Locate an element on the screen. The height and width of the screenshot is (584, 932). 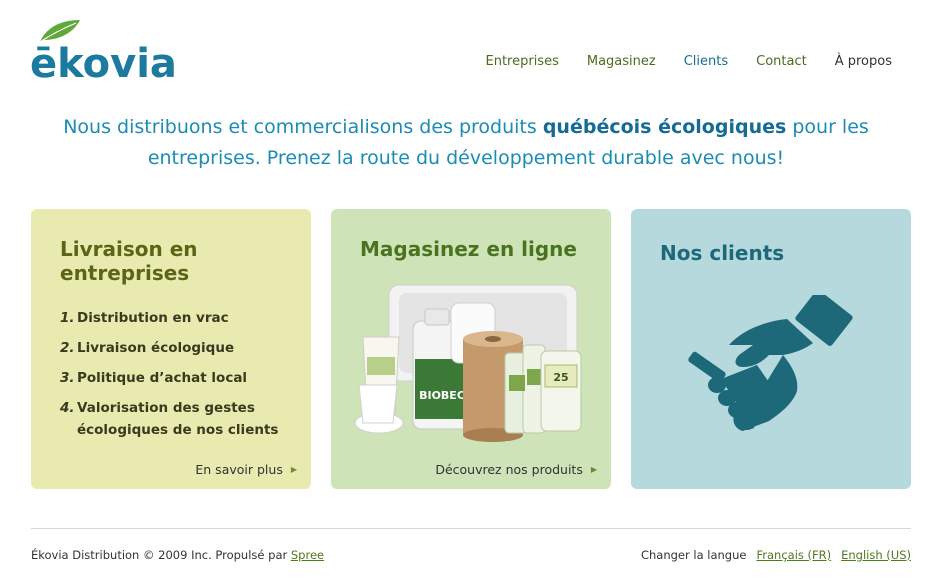
logo-text: ēkovia is located at coordinates (103, 64).